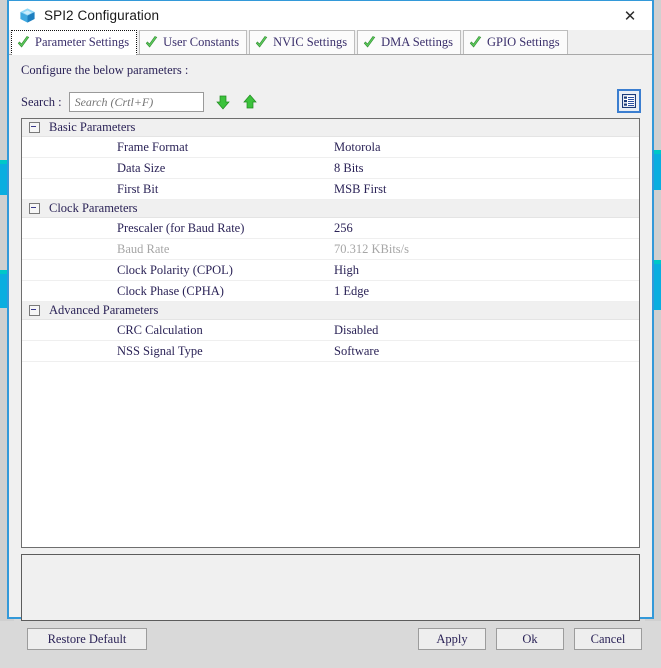  Describe the element at coordinates (175, 269) in the screenshot. I see `param-label: Clock Polarity (CPOL)` at that location.